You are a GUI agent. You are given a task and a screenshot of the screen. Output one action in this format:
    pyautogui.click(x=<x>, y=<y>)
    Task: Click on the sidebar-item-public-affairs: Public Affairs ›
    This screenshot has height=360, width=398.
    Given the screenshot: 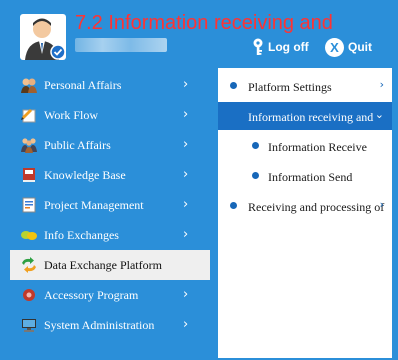 What is the action you would take?
    pyautogui.click(x=106, y=145)
    